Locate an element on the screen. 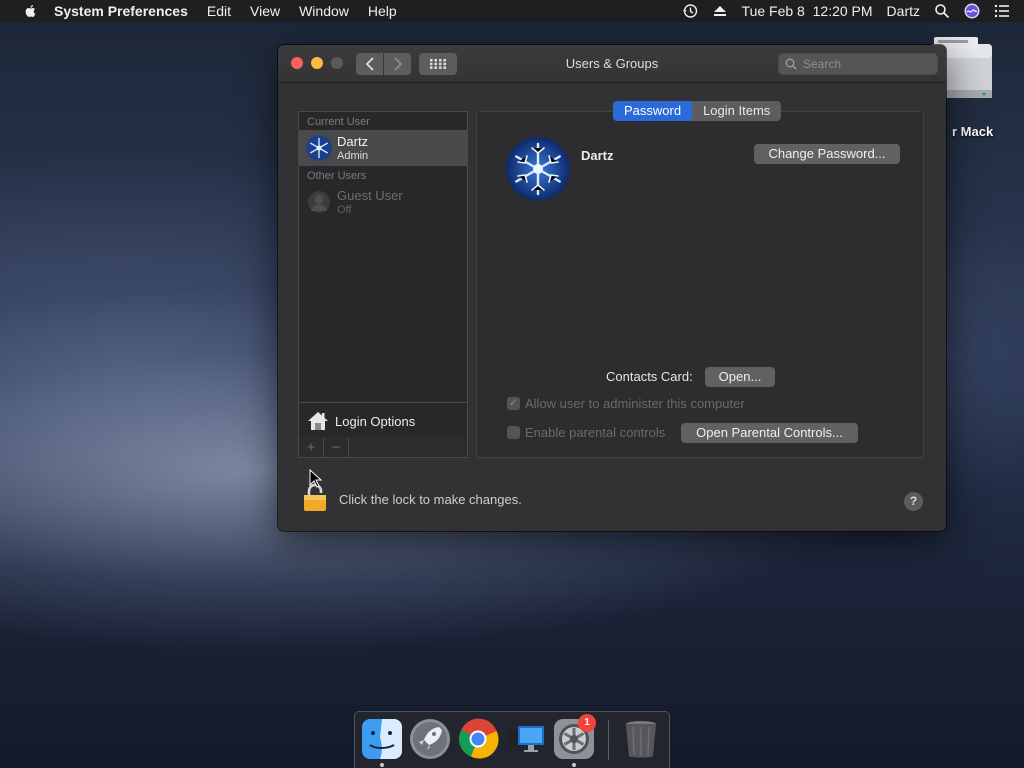 The width and height of the screenshot is (1024, 768). guest-user-status: Off is located at coordinates (344, 210).